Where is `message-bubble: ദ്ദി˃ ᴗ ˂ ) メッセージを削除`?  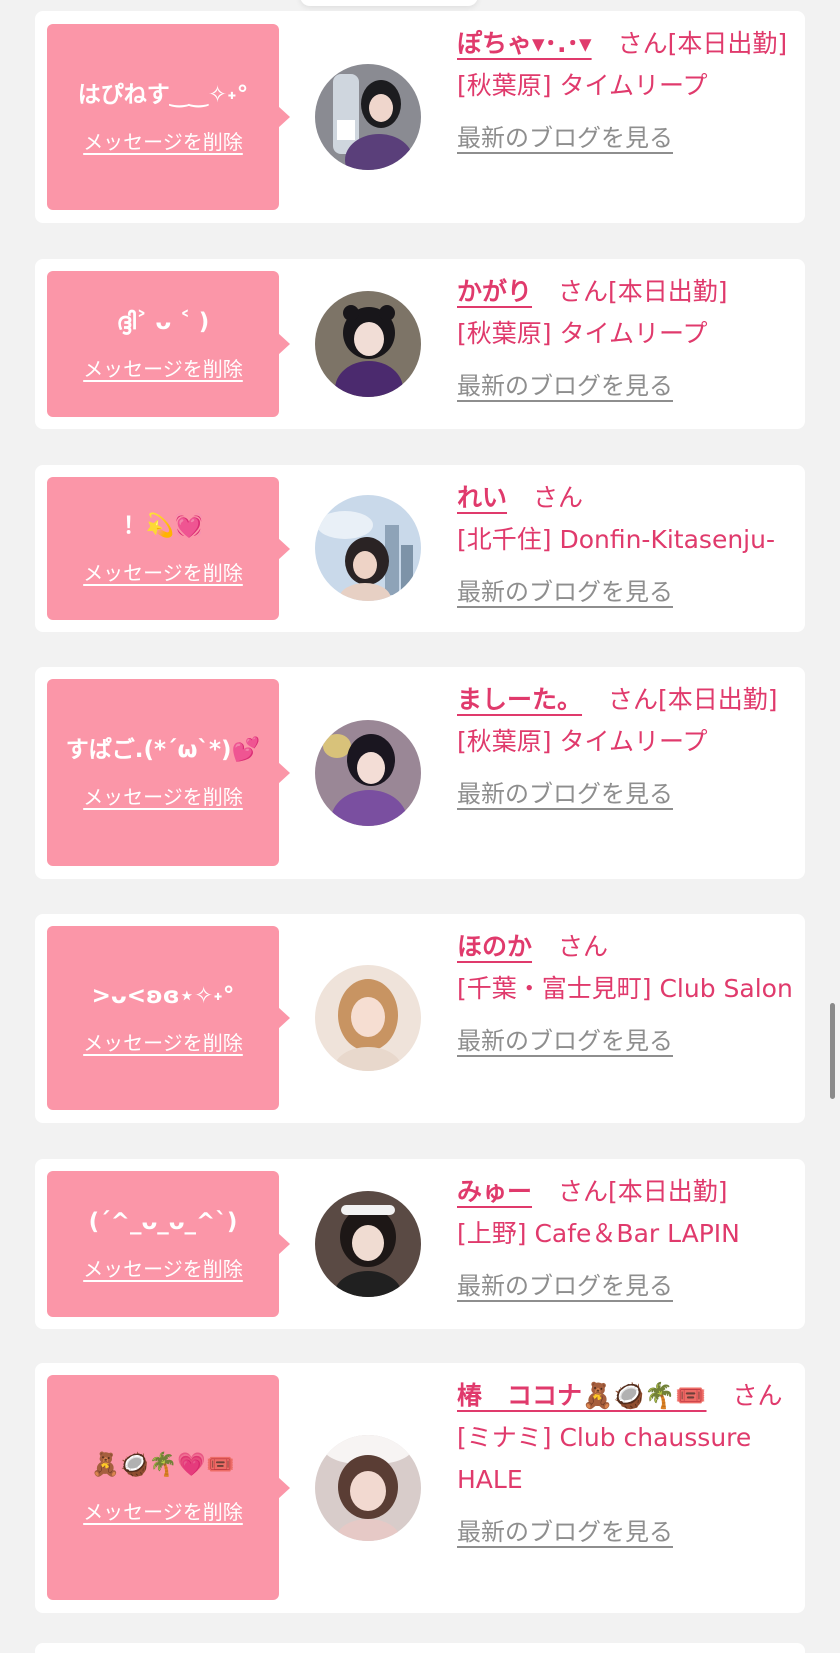 message-bubble: ദ്ദി˃ ᴗ ˂ ) メッセージを削除 is located at coordinates (168, 344).